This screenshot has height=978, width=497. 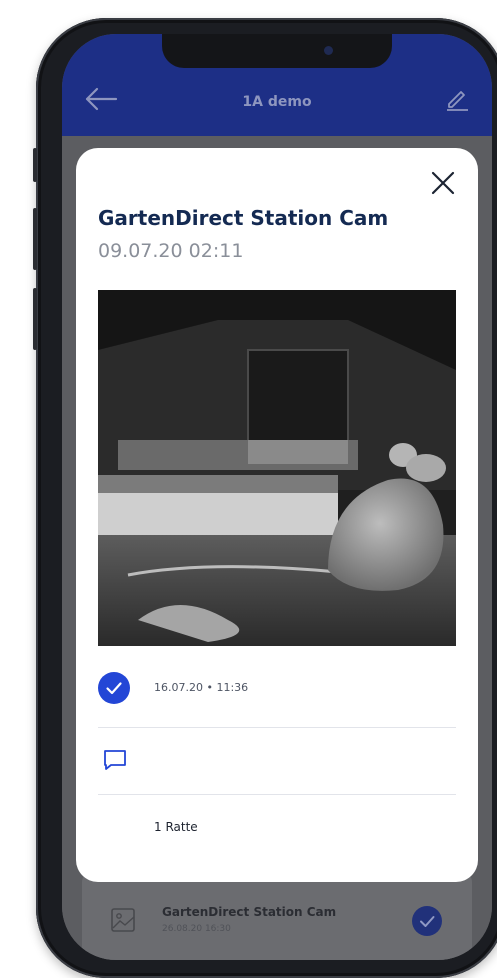 What do you see at coordinates (35, 165) in the screenshot?
I see `phone-mute-switch` at bounding box center [35, 165].